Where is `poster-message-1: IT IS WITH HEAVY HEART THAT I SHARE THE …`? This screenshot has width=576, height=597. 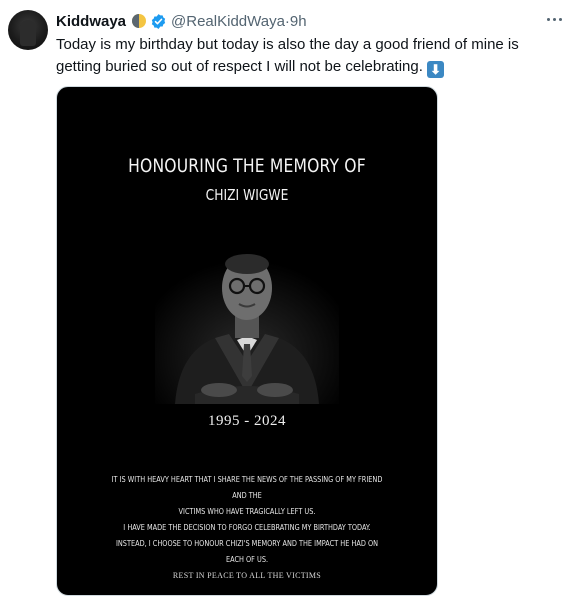 poster-message-1: IT IS WITH HEAVY HEART THAT I SHARE THE … is located at coordinates (247, 495).